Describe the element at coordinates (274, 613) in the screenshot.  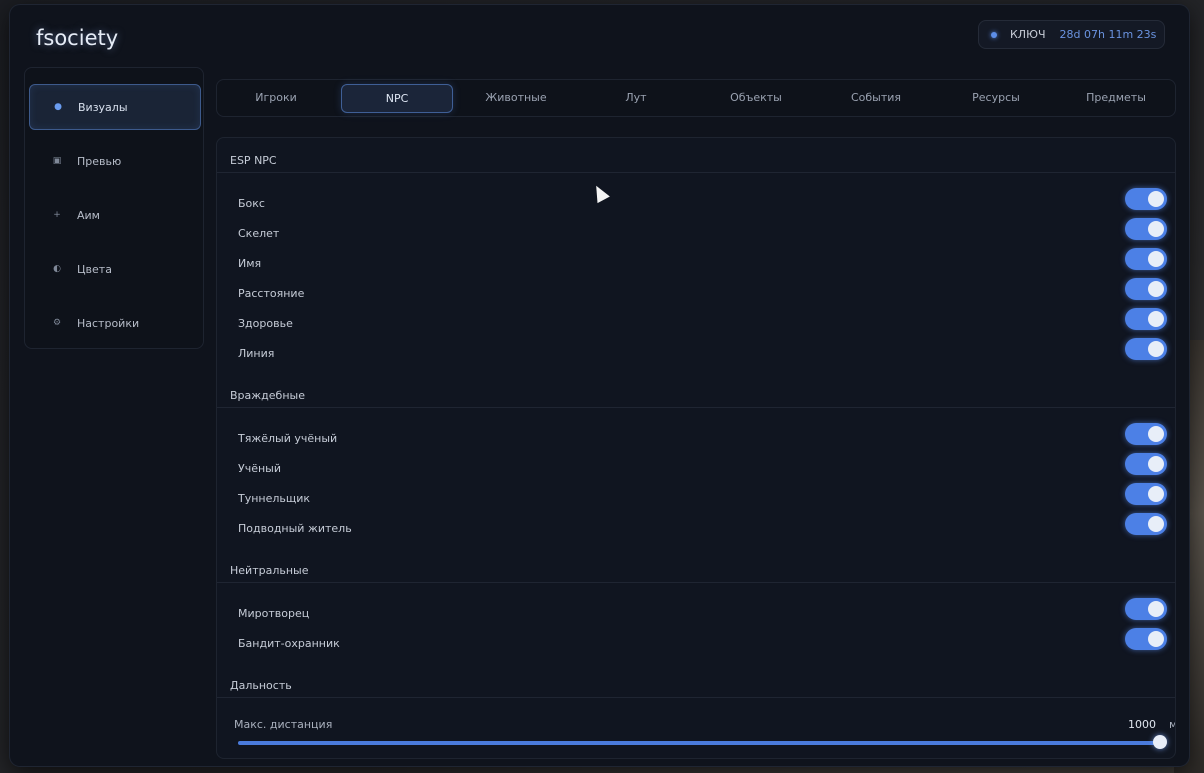
I see `option-label: Миротворец` at that location.